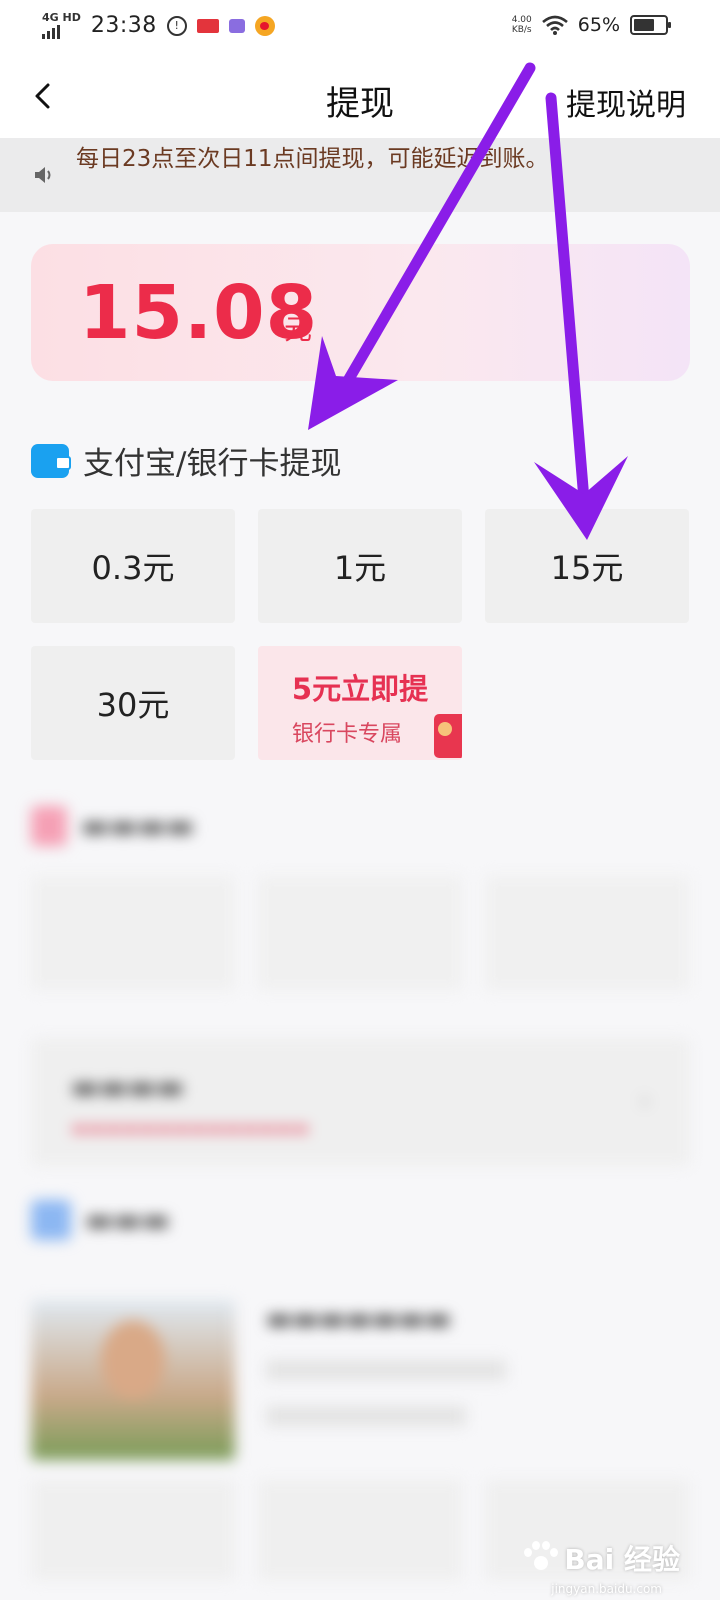  Describe the element at coordinates (123, 25) in the screenshot. I see `status-time: 23:38` at that location.